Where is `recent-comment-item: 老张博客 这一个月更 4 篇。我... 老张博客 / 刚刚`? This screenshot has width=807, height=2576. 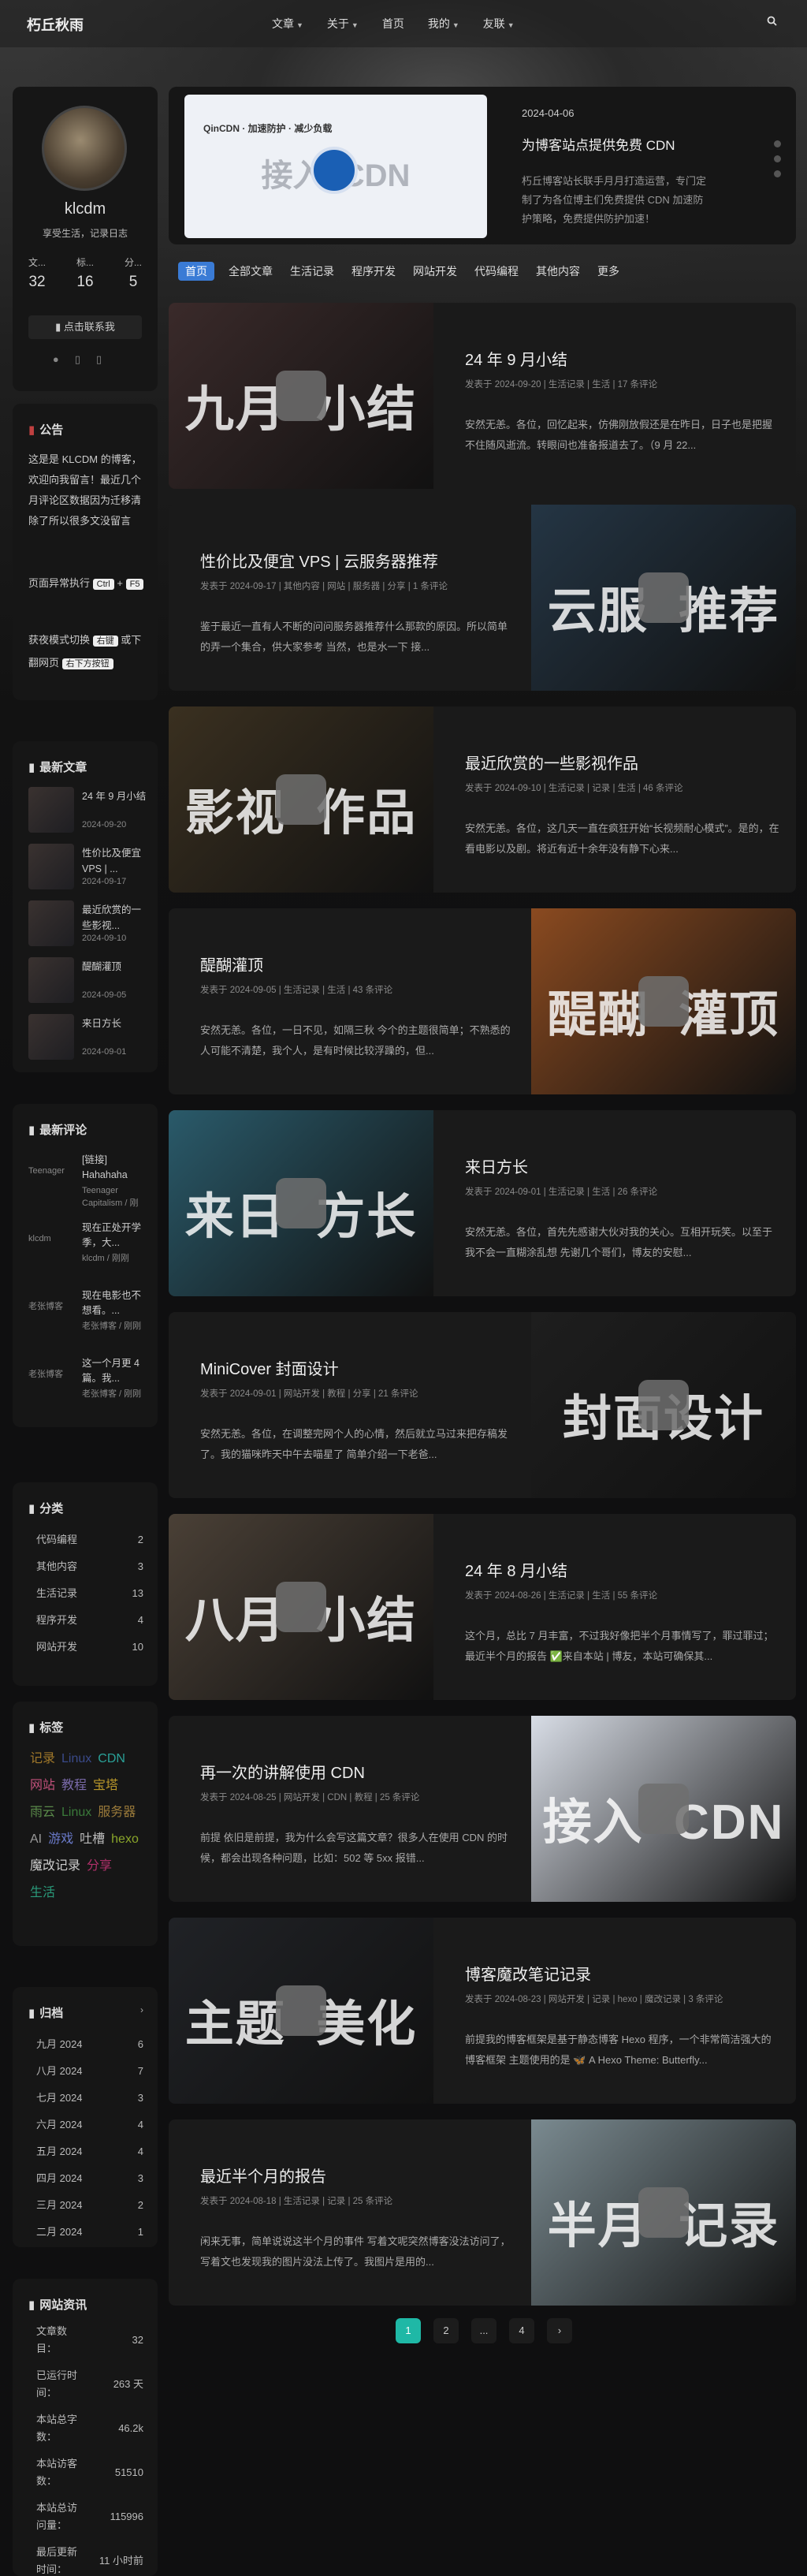
recent-comment-item: 老张博客 这一个月更 4 篇。我... 老张博客 / 刚刚 is located at coordinates (87, 1387).